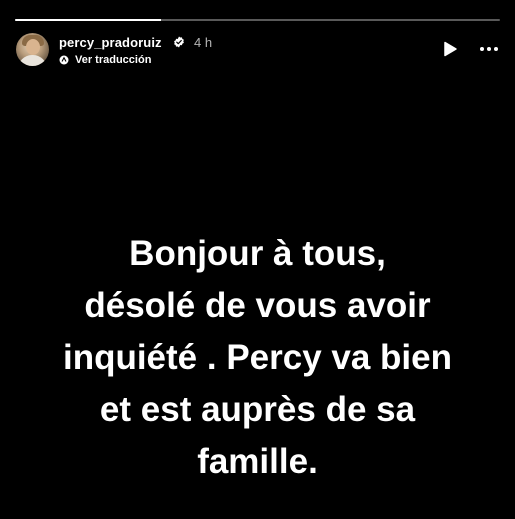 The height and width of the screenshot is (519, 515). Describe the element at coordinates (32, 49) in the screenshot. I see `avatar` at that location.